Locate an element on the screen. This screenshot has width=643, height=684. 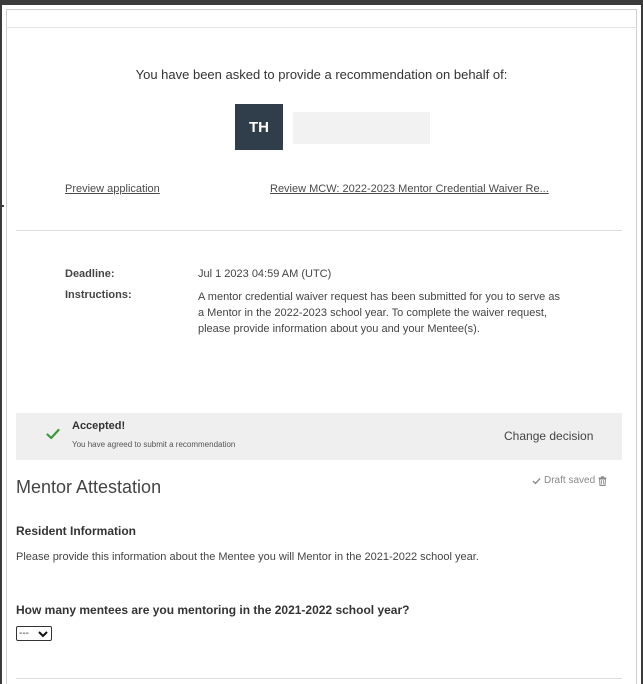
section-divider is located at coordinates (319, 230).